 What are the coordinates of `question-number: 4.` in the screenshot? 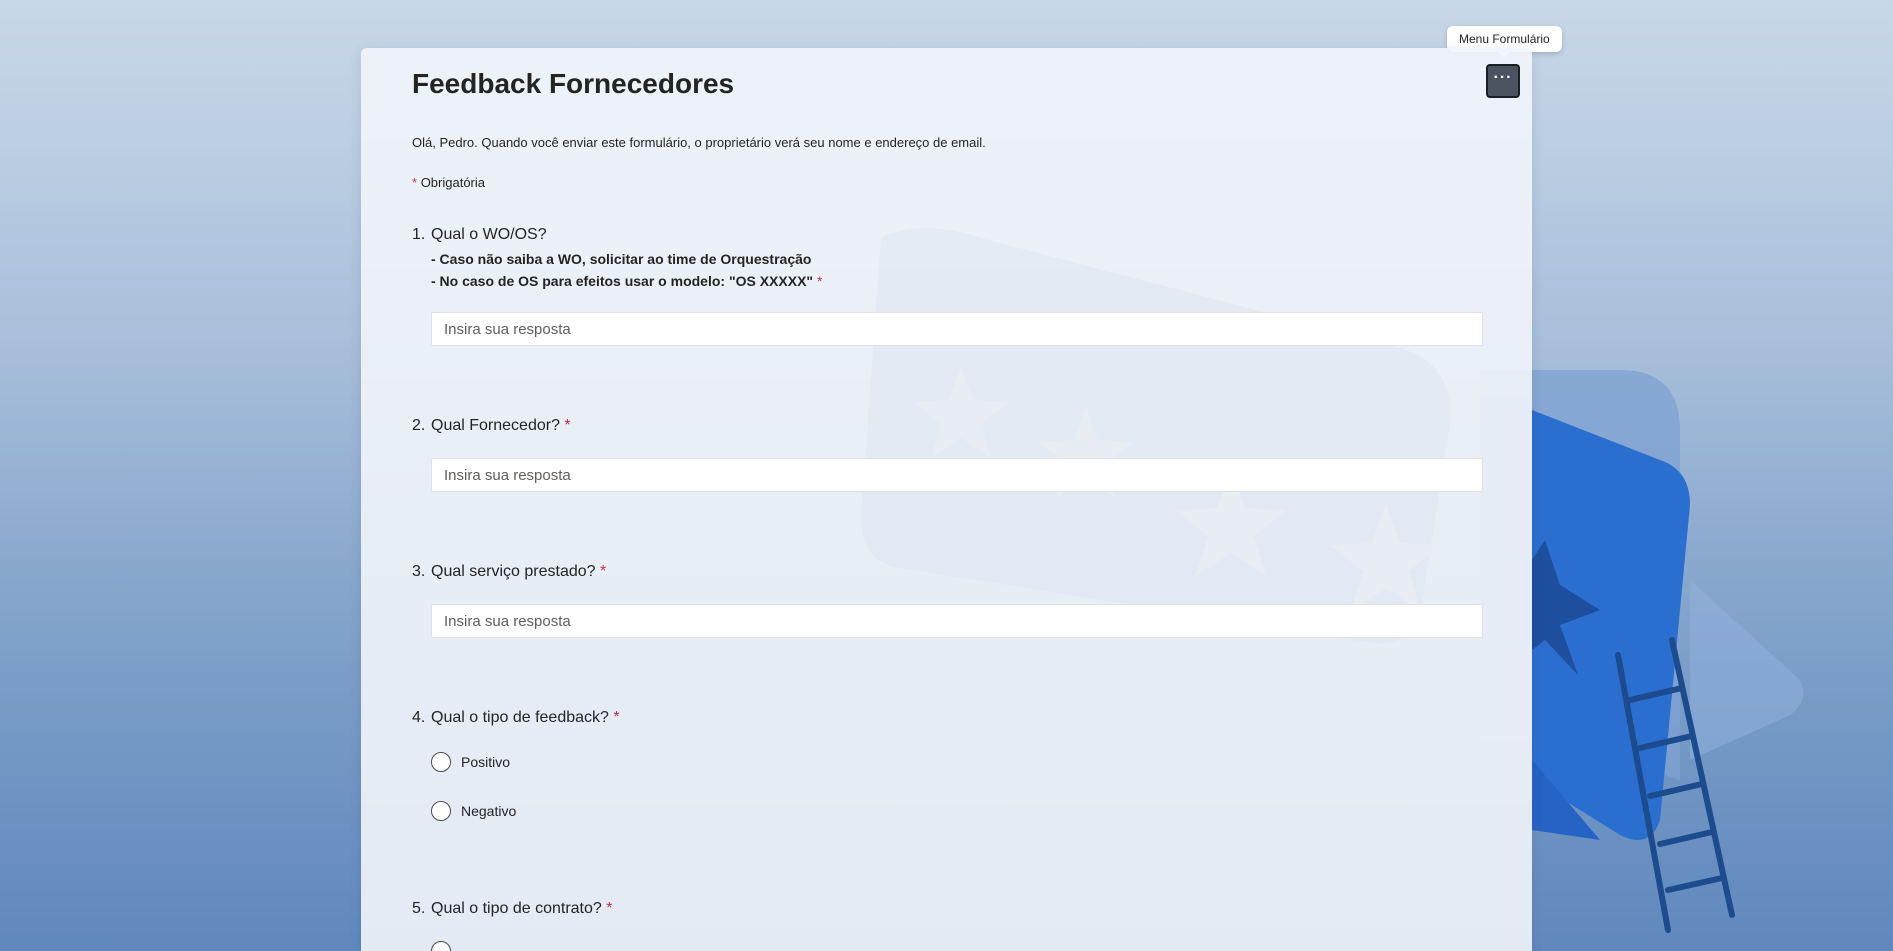 It's located at (419, 717).